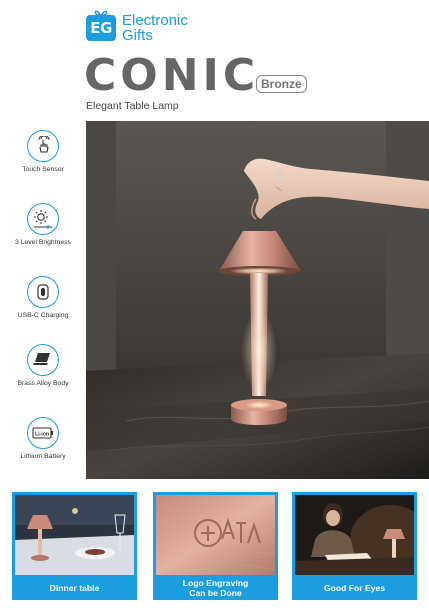 This screenshot has width=429, height=613. I want to click on tile-label-line-2: Can be Done, so click(215, 592).